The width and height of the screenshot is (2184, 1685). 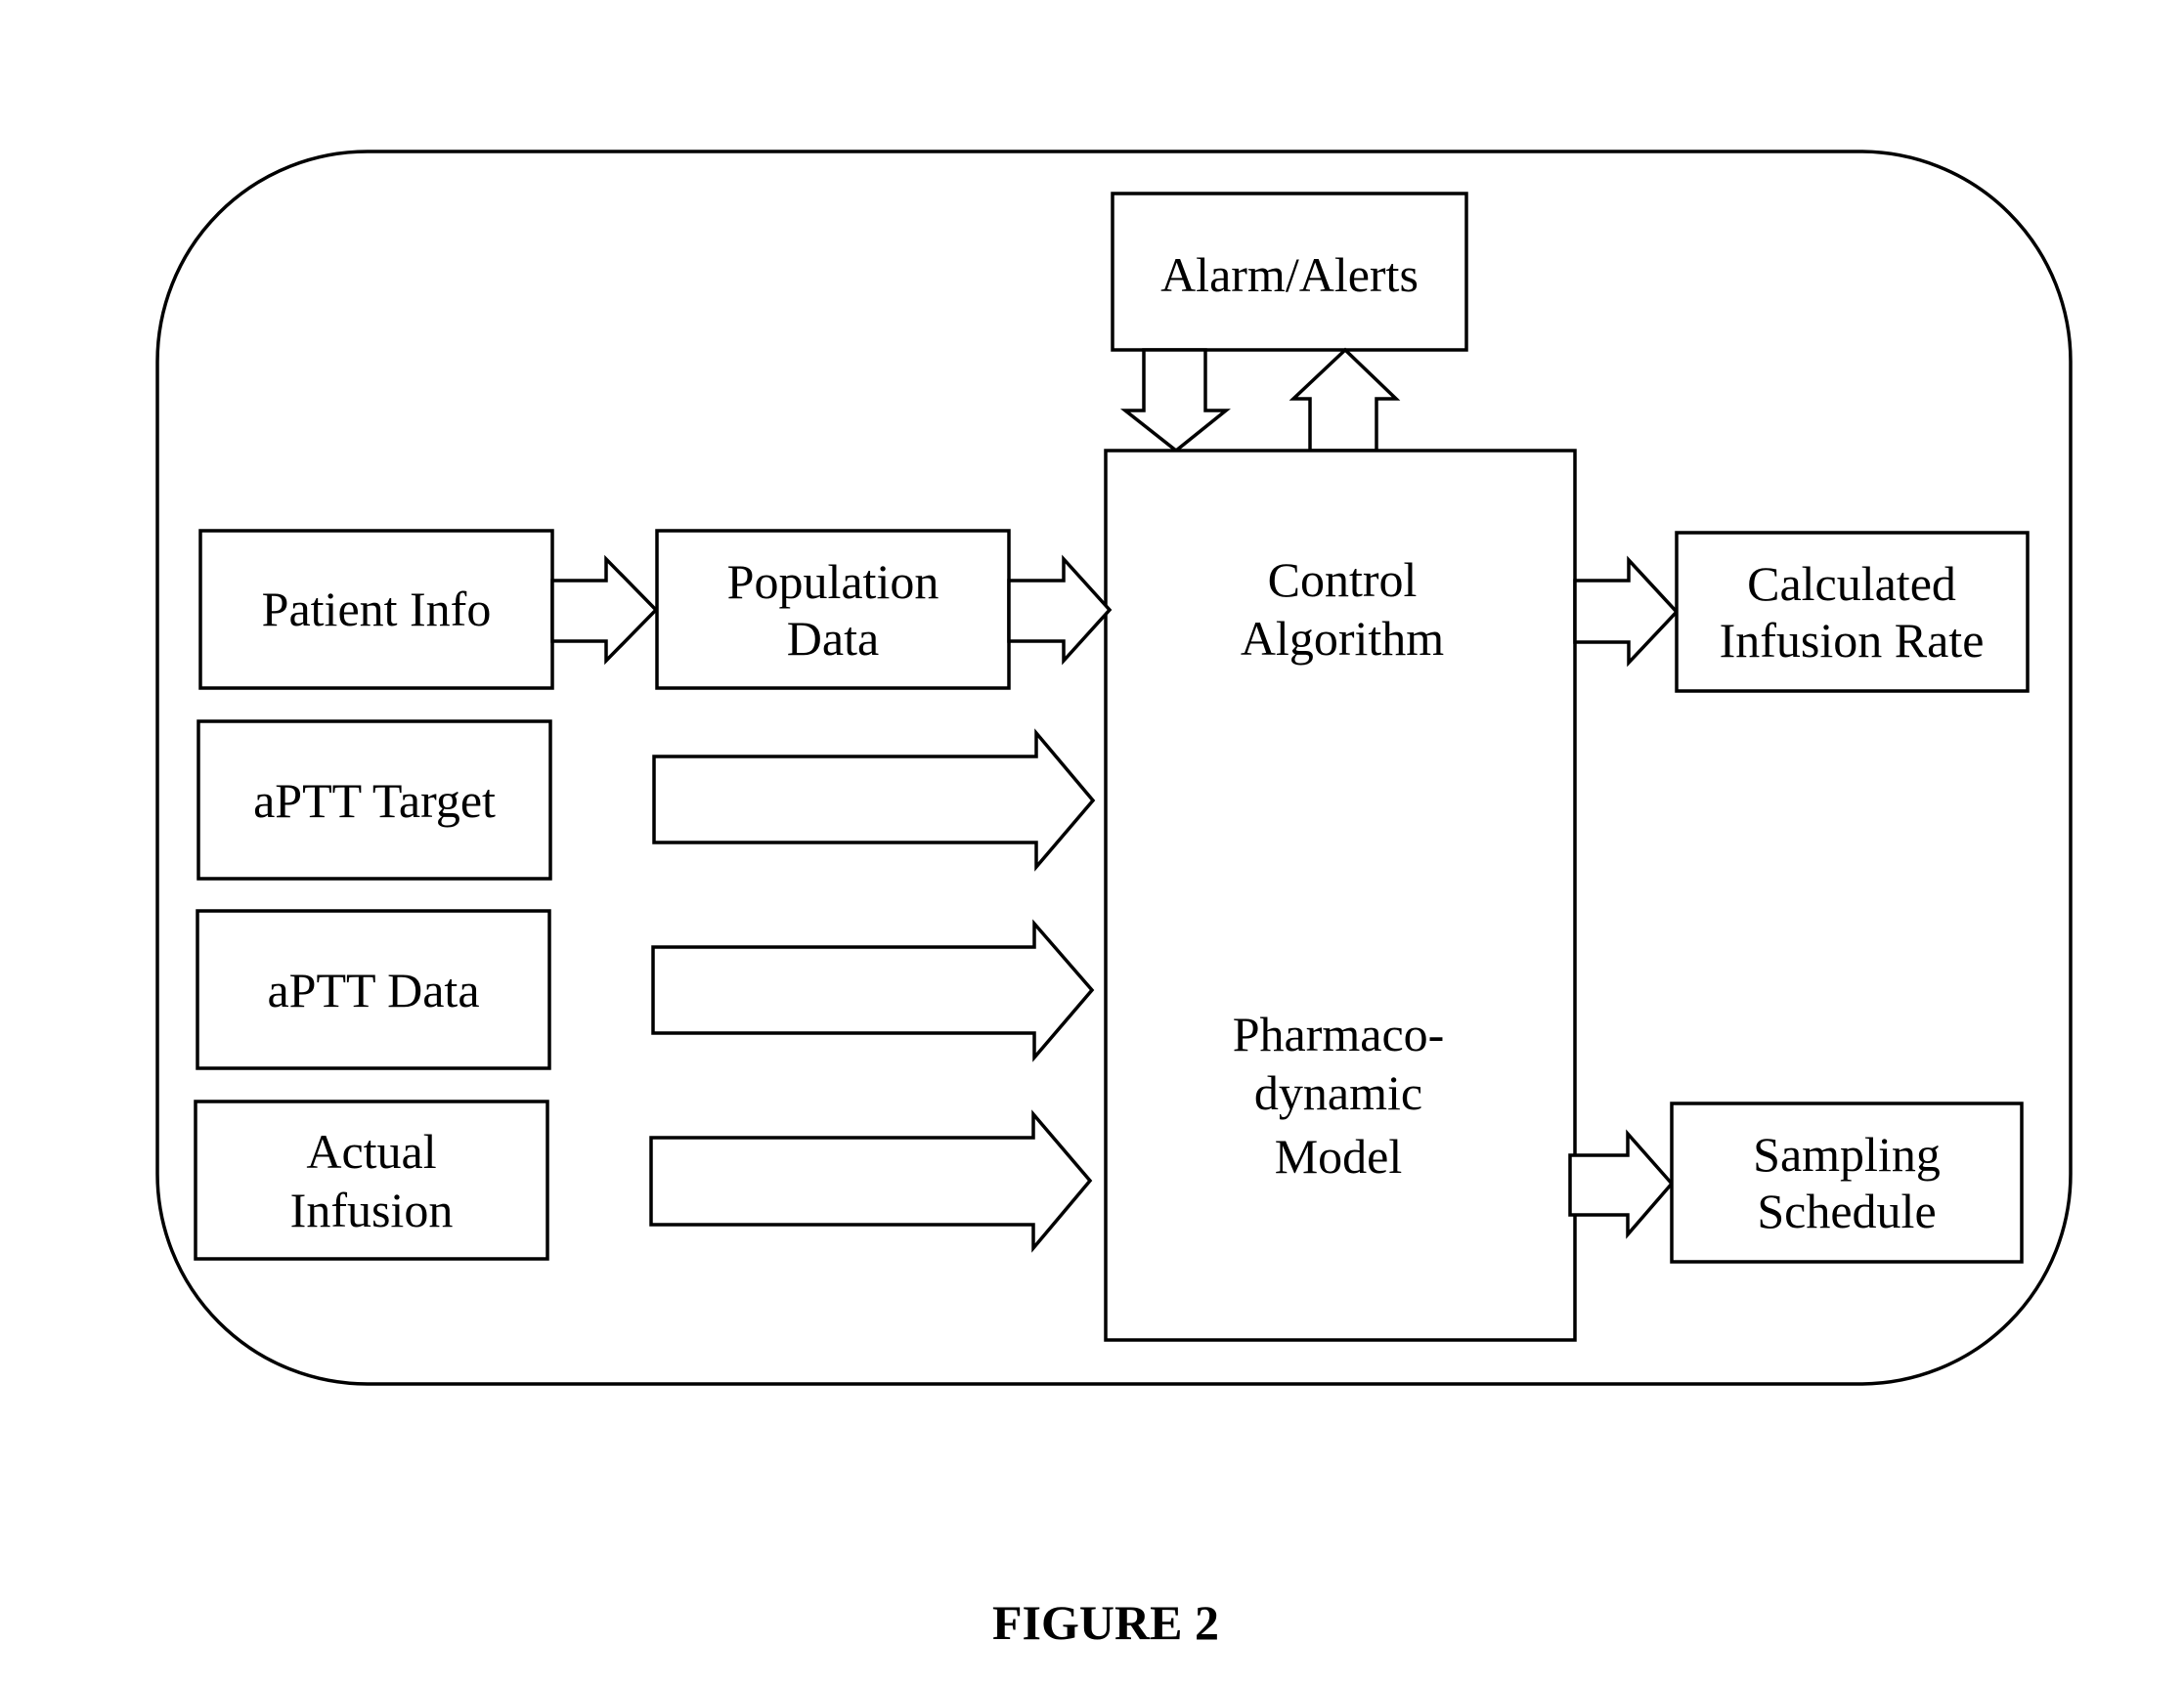 I want to click on arrow-model-to-sampling-schedule, so click(x=1621, y=1184).